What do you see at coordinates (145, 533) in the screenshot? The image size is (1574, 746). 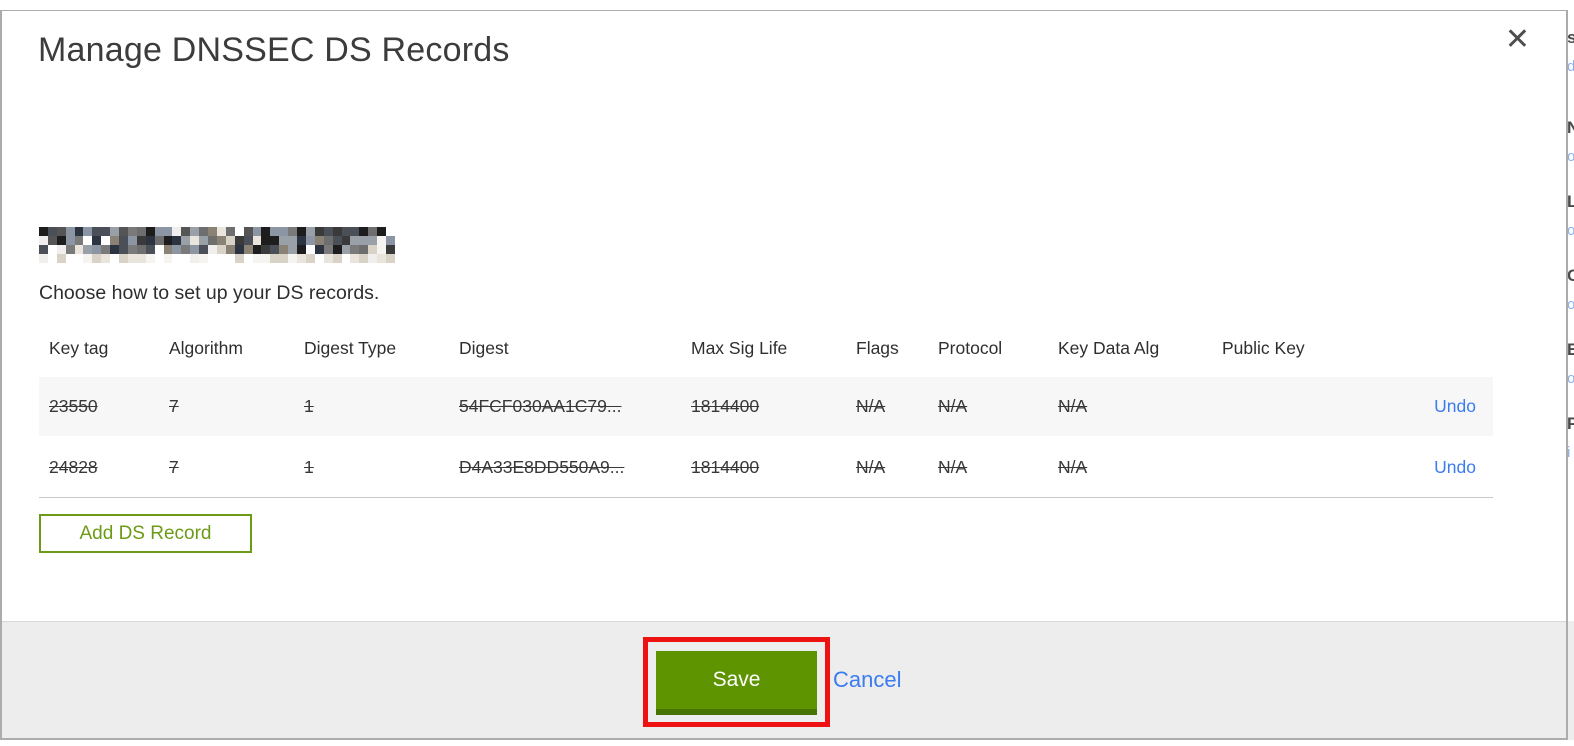 I see `add-ds-record-button: Add DS Record` at bounding box center [145, 533].